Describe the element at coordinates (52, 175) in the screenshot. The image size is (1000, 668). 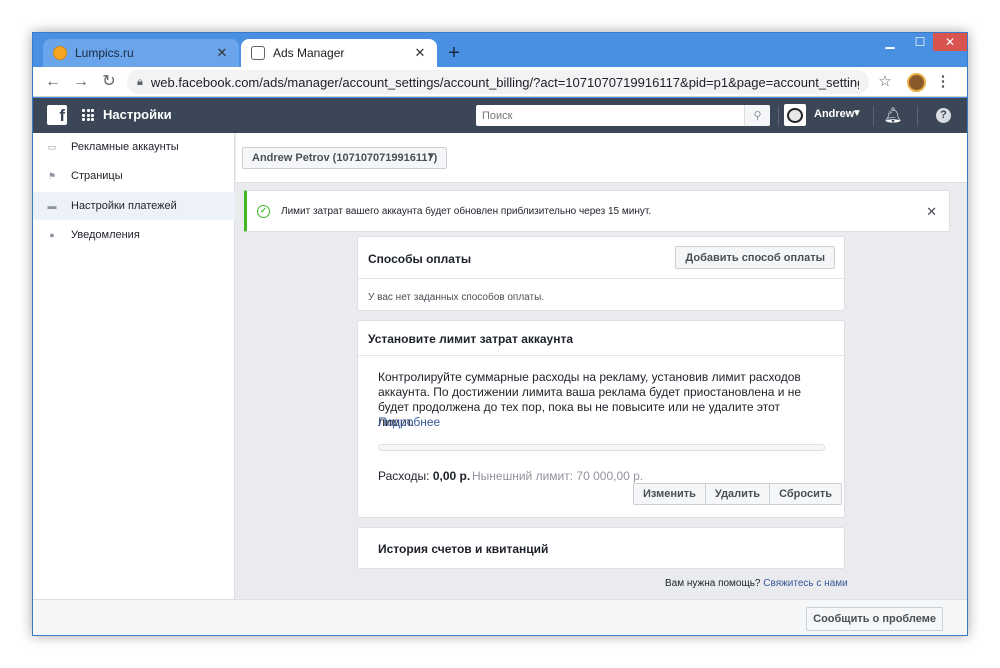
I see `flag-icon: ⚑` at that location.